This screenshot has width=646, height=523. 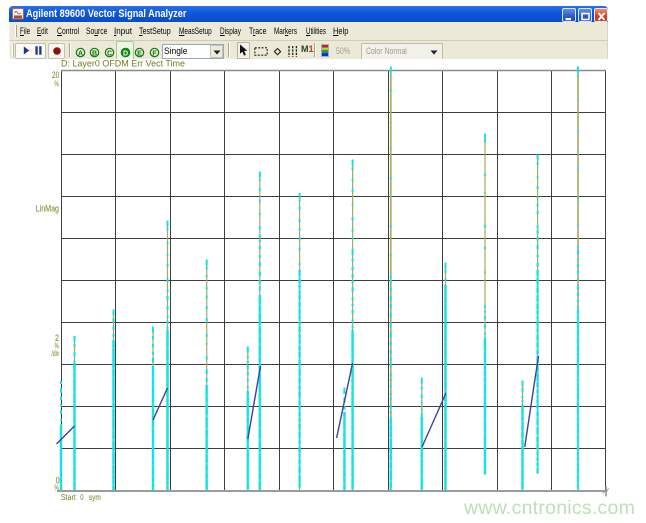 I want to click on svg-text: /div, so click(x=56, y=353).